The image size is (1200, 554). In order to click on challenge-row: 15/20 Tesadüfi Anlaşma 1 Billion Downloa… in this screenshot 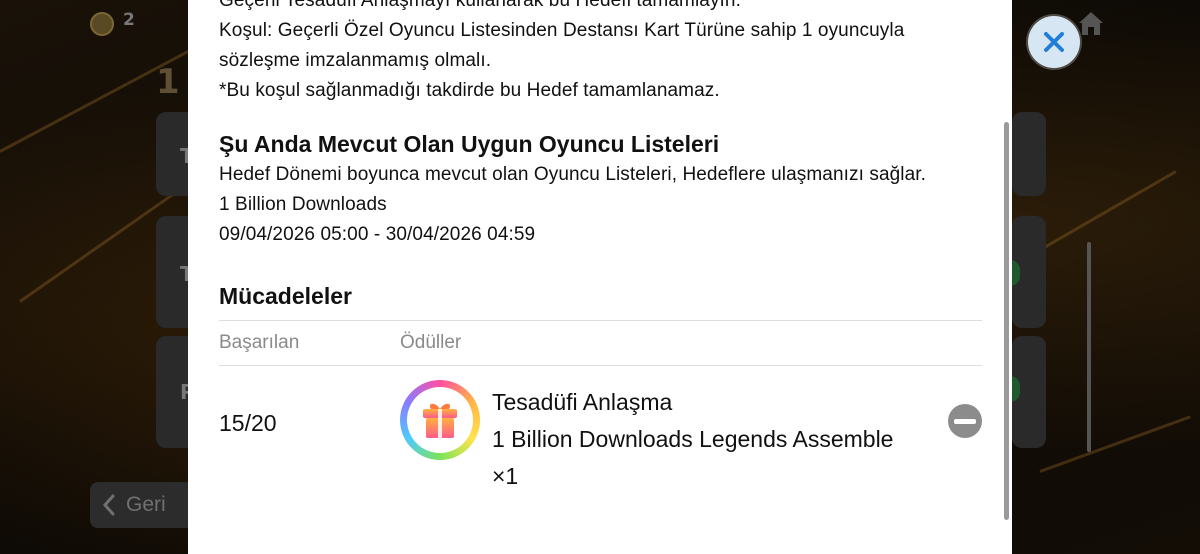, I will do `click(600, 431)`.